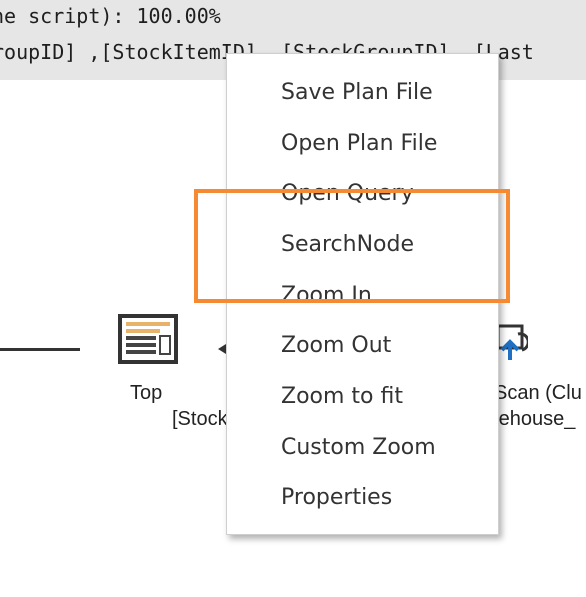 This screenshot has width=586, height=597. I want to click on scan-node-label: Scan (Clu, so click(538, 393).